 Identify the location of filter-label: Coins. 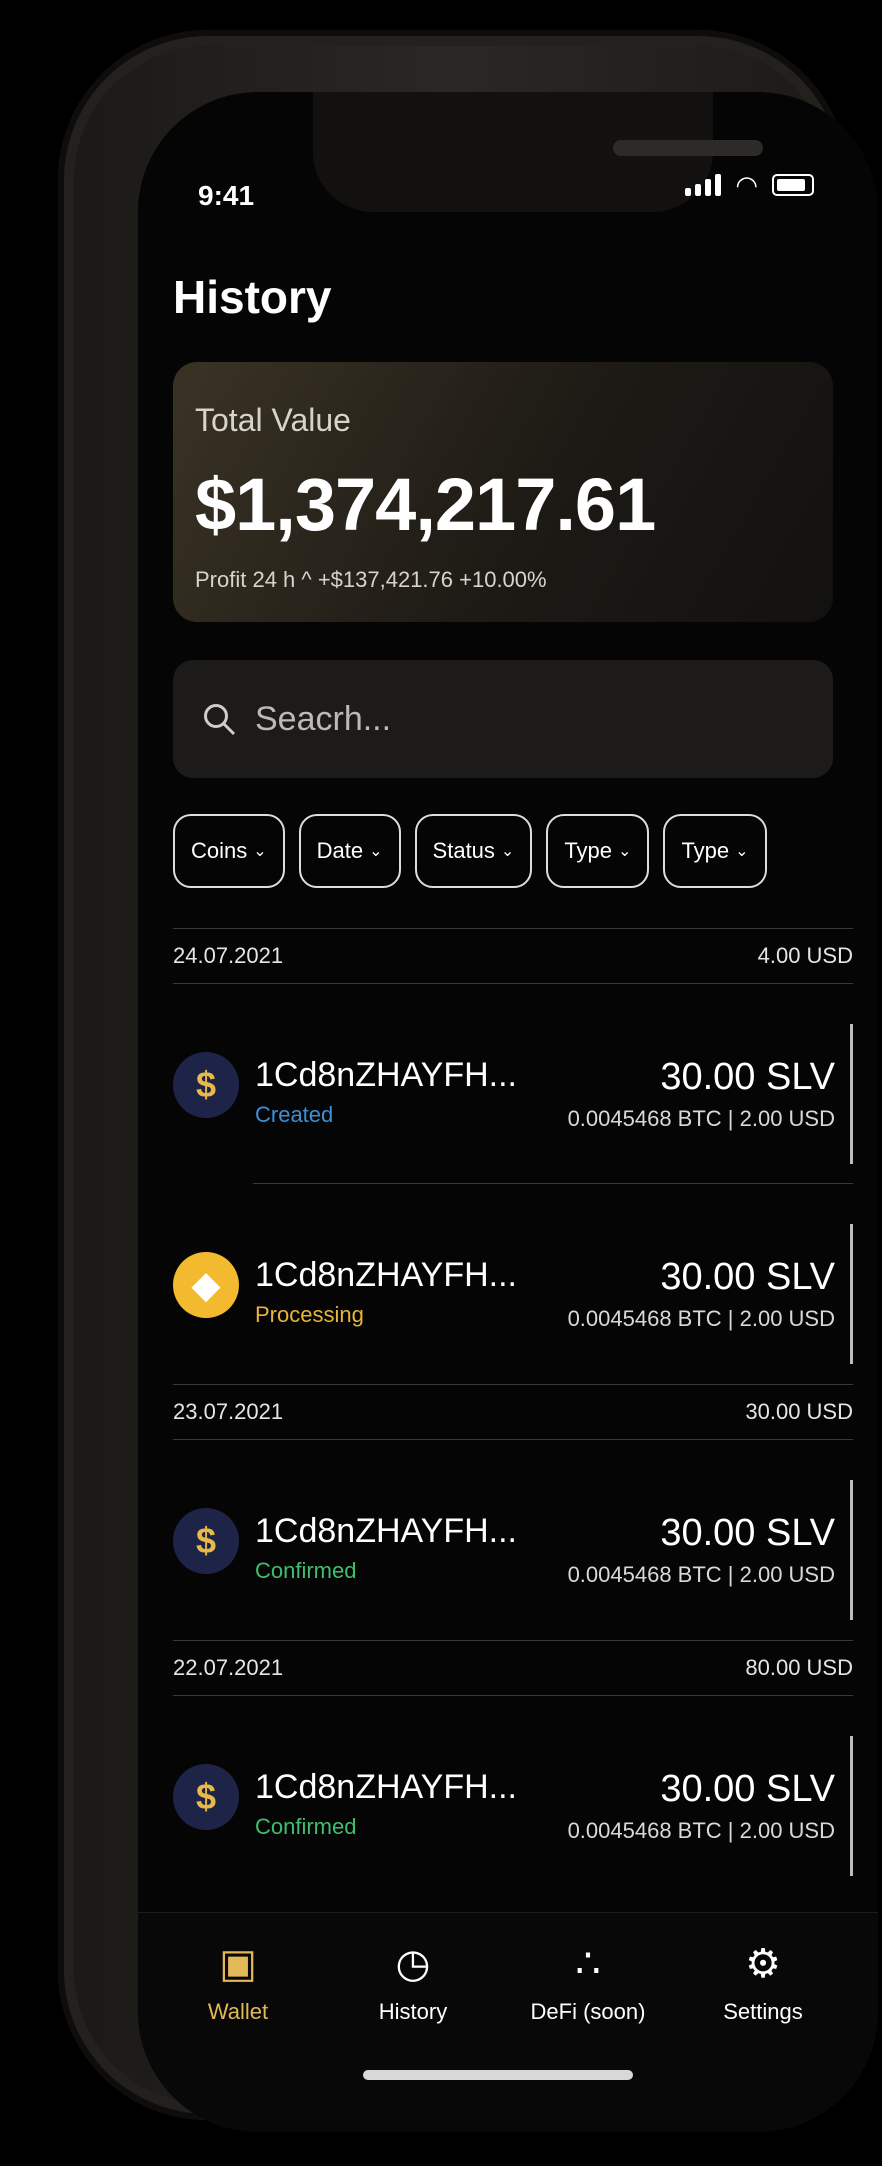
(219, 850).